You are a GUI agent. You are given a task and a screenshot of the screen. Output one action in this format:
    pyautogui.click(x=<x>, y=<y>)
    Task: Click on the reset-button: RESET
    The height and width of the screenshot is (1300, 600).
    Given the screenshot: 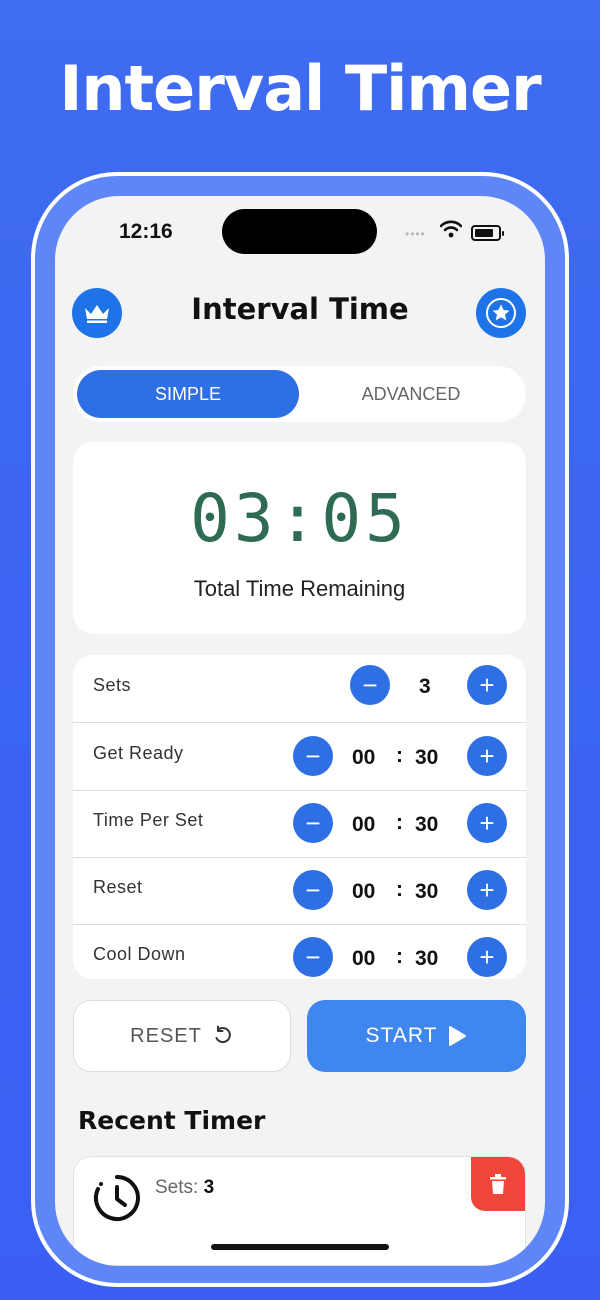 What is the action you would take?
    pyautogui.click(x=182, y=1036)
    